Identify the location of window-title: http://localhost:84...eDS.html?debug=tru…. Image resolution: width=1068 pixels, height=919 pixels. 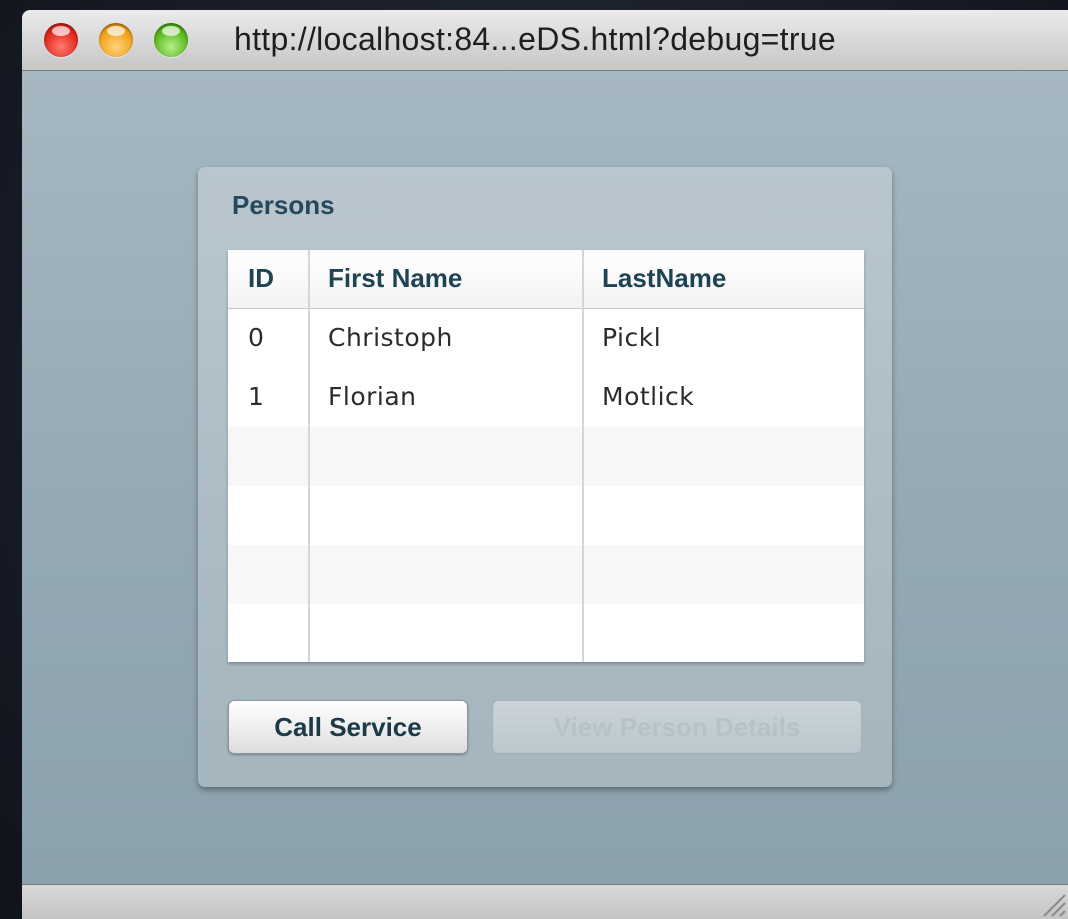
(535, 39).